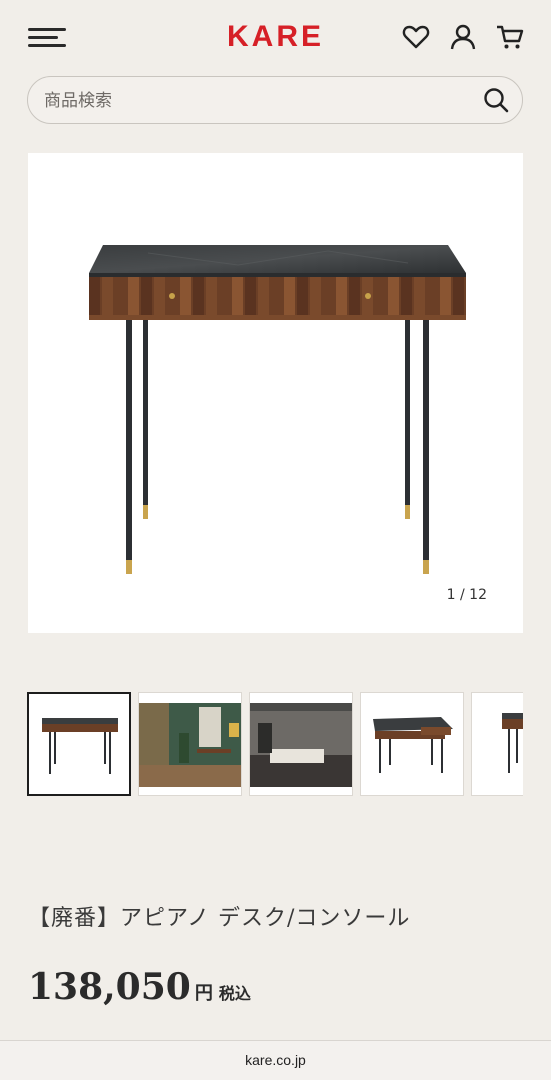 The height and width of the screenshot is (1080, 551). Describe the element at coordinates (234, 993) in the screenshot. I see `tax-label: 税込` at that location.